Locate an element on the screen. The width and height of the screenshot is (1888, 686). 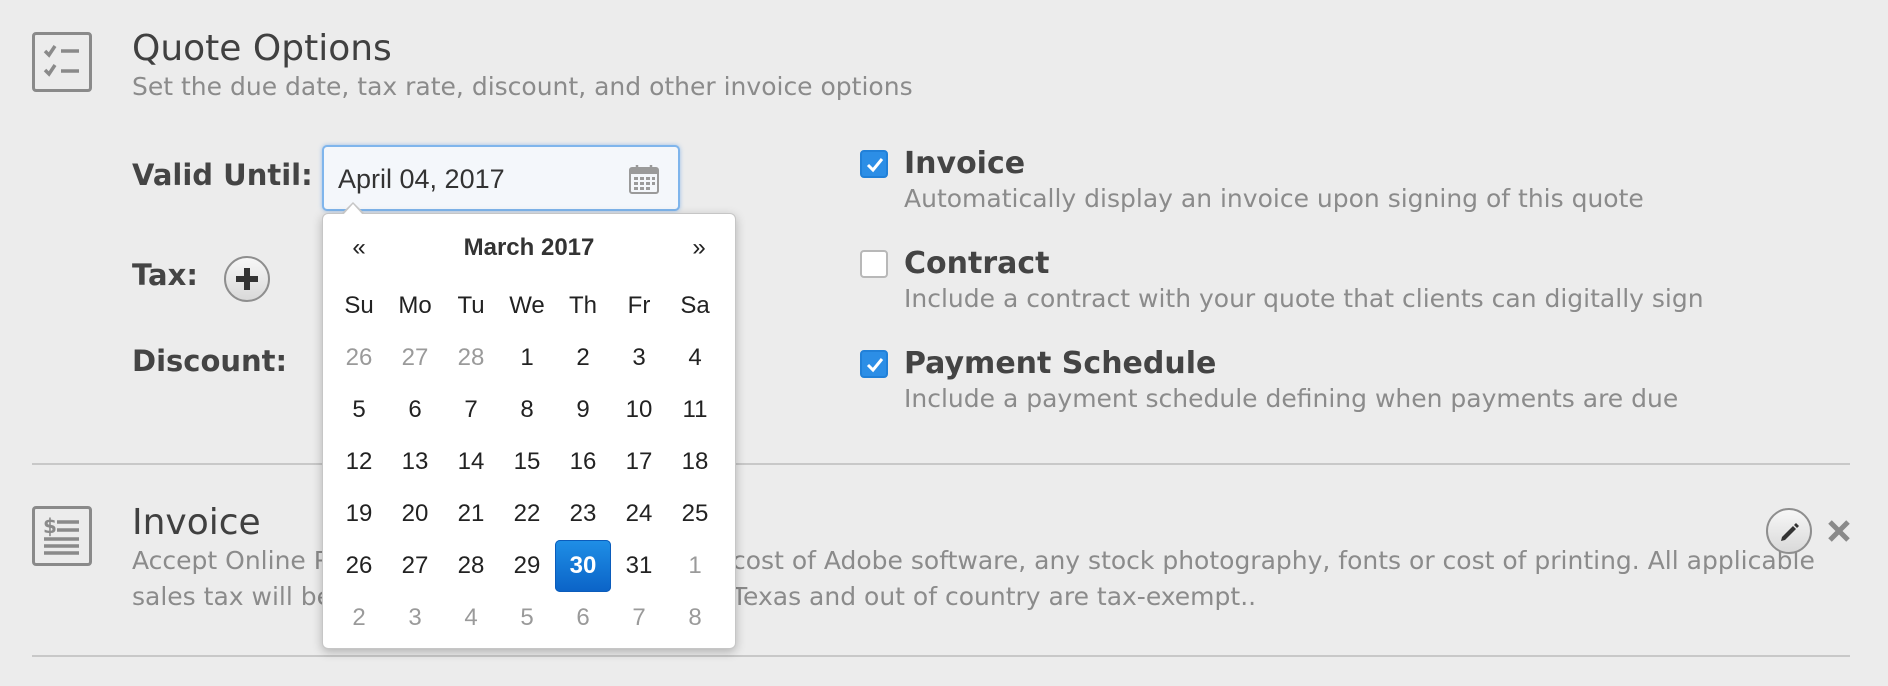
calendar-day: 20 is located at coordinates (415, 514).